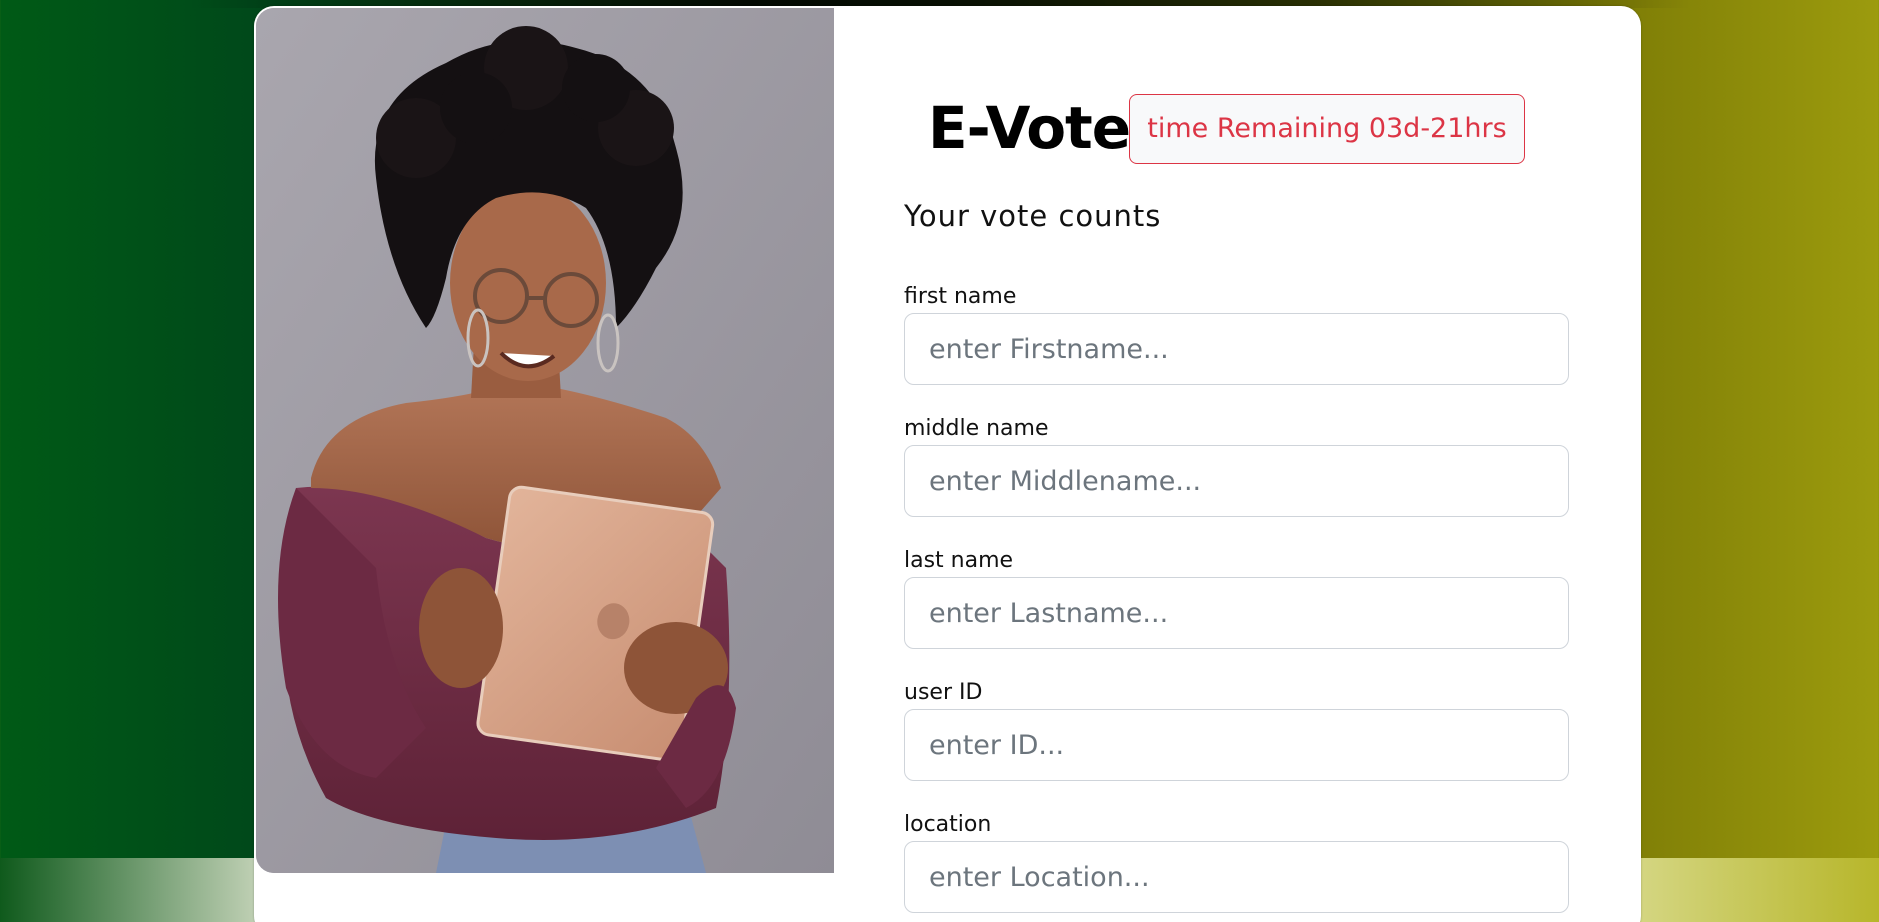 This screenshot has height=922, width=1879. Describe the element at coordinates (959, 560) in the screenshot. I see `last-name-label: last name` at that location.